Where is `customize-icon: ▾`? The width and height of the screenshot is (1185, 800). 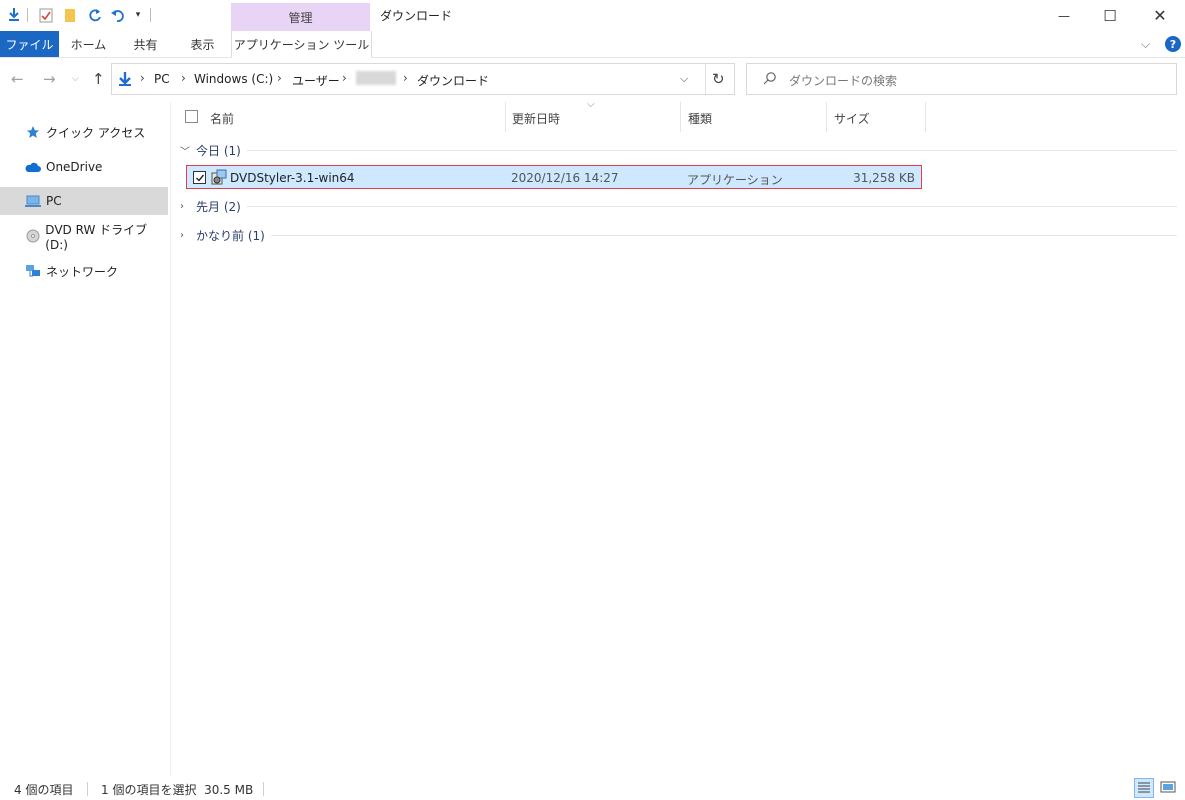 customize-icon: ▾ is located at coordinates (138, 15).